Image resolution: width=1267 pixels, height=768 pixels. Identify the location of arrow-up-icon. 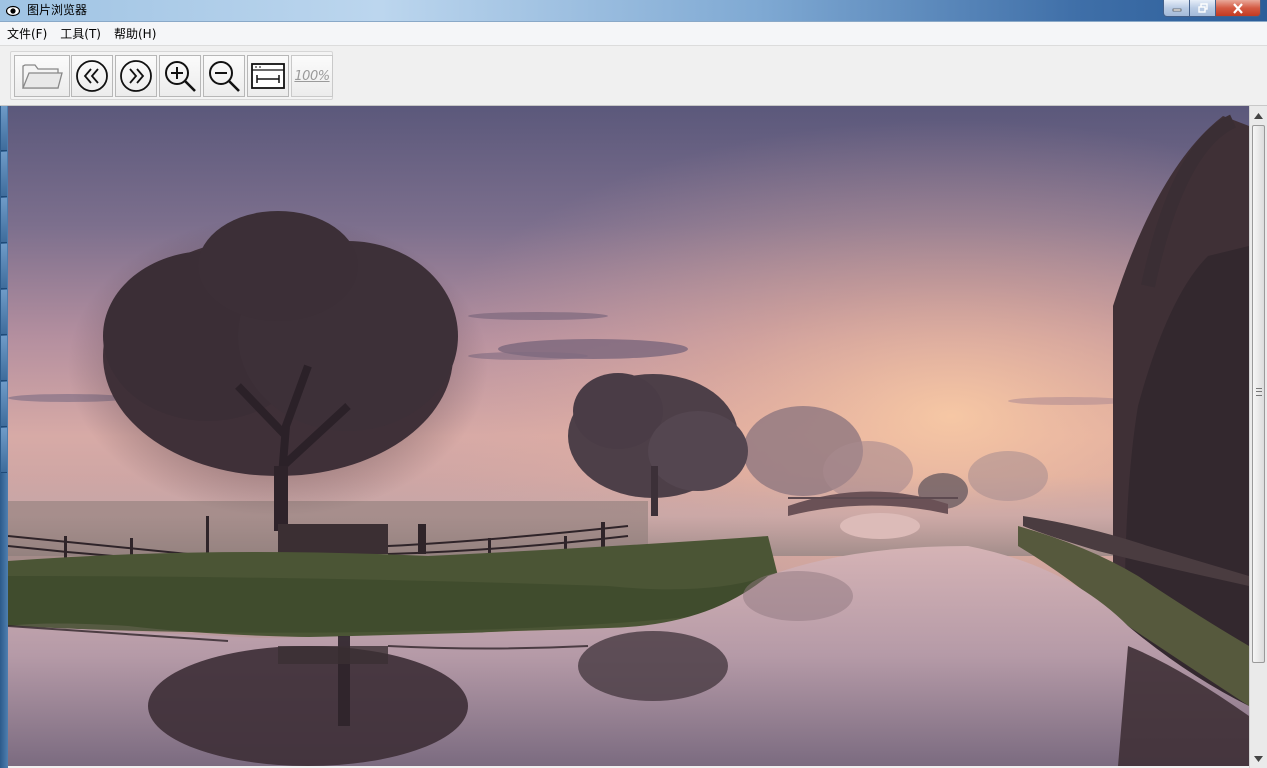
(1258, 115).